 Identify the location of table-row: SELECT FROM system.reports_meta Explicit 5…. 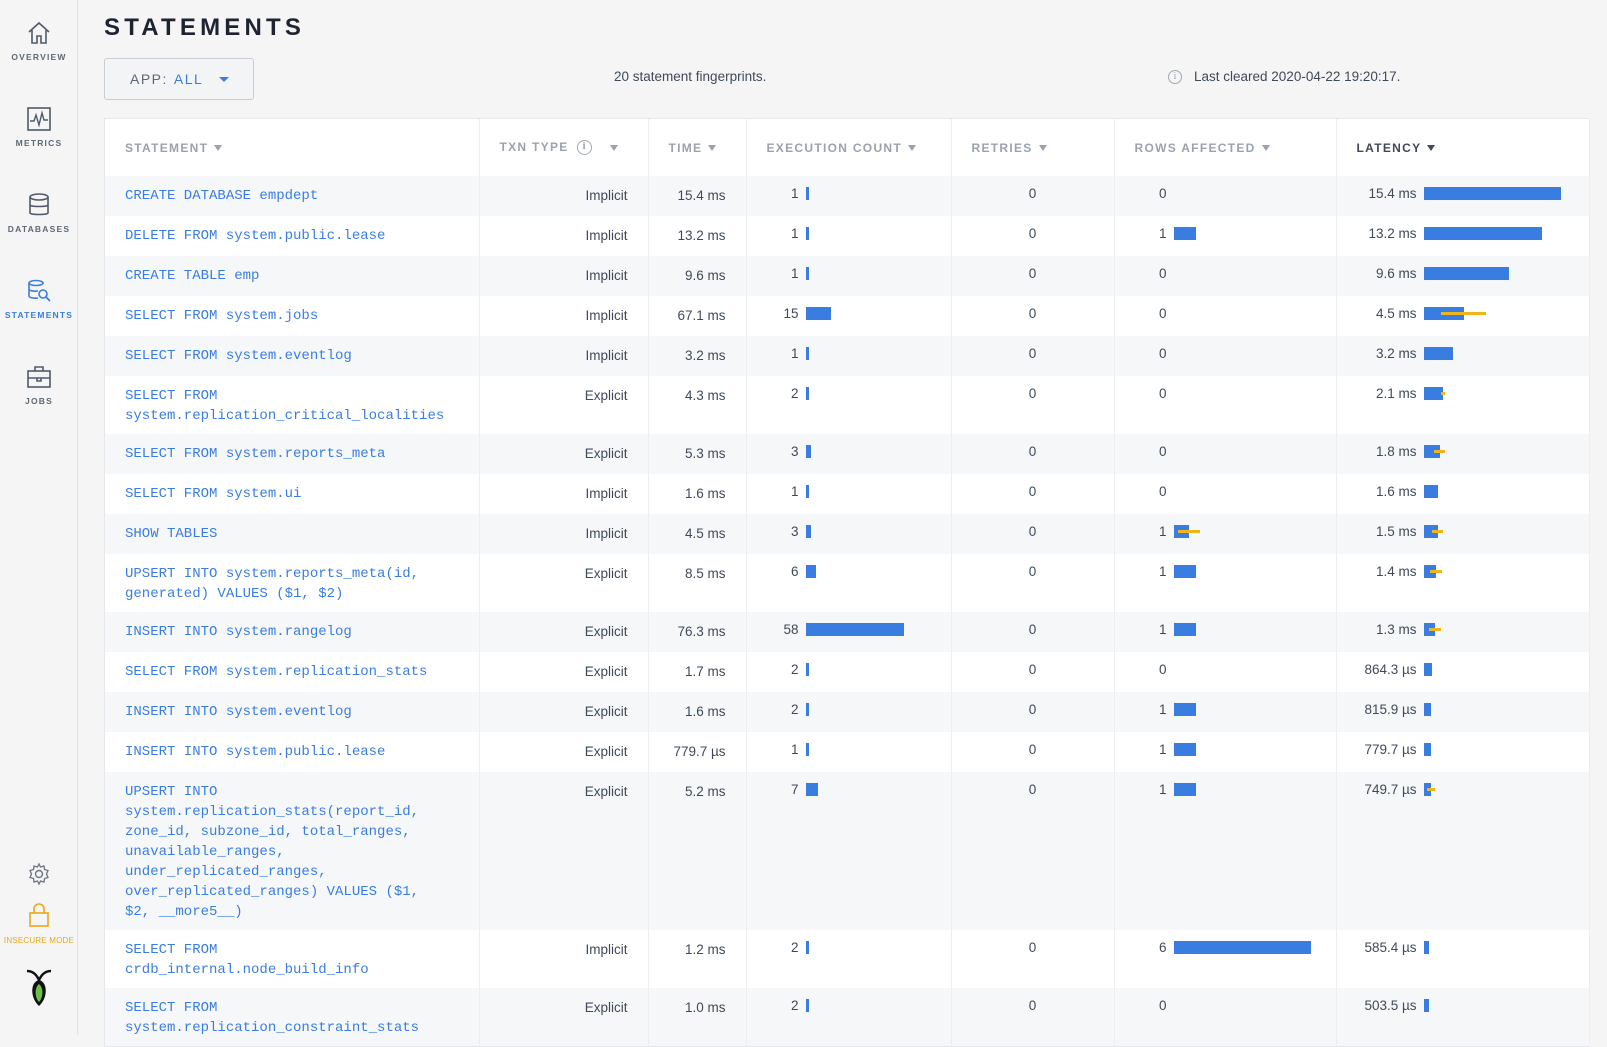
(847, 454).